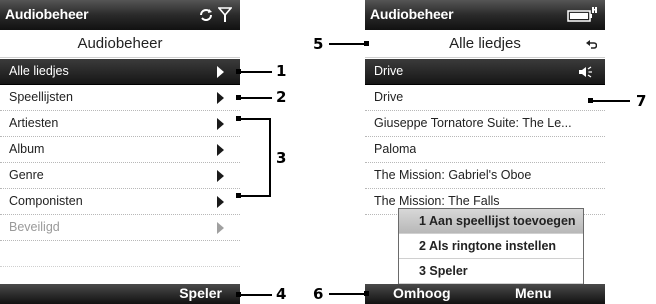  I want to click on song-row-now-playing: Drive, so click(485, 72).